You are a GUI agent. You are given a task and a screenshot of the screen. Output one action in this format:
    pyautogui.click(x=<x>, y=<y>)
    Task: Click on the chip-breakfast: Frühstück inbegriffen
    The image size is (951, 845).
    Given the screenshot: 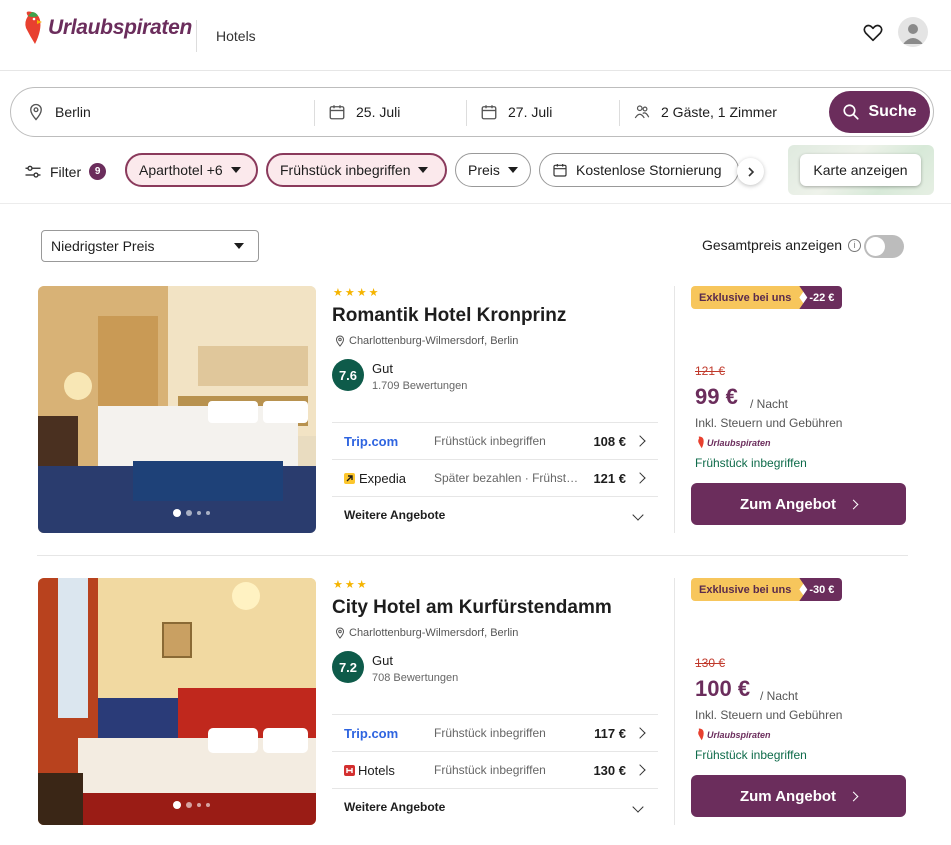 What is the action you would take?
    pyautogui.click(x=356, y=170)
    